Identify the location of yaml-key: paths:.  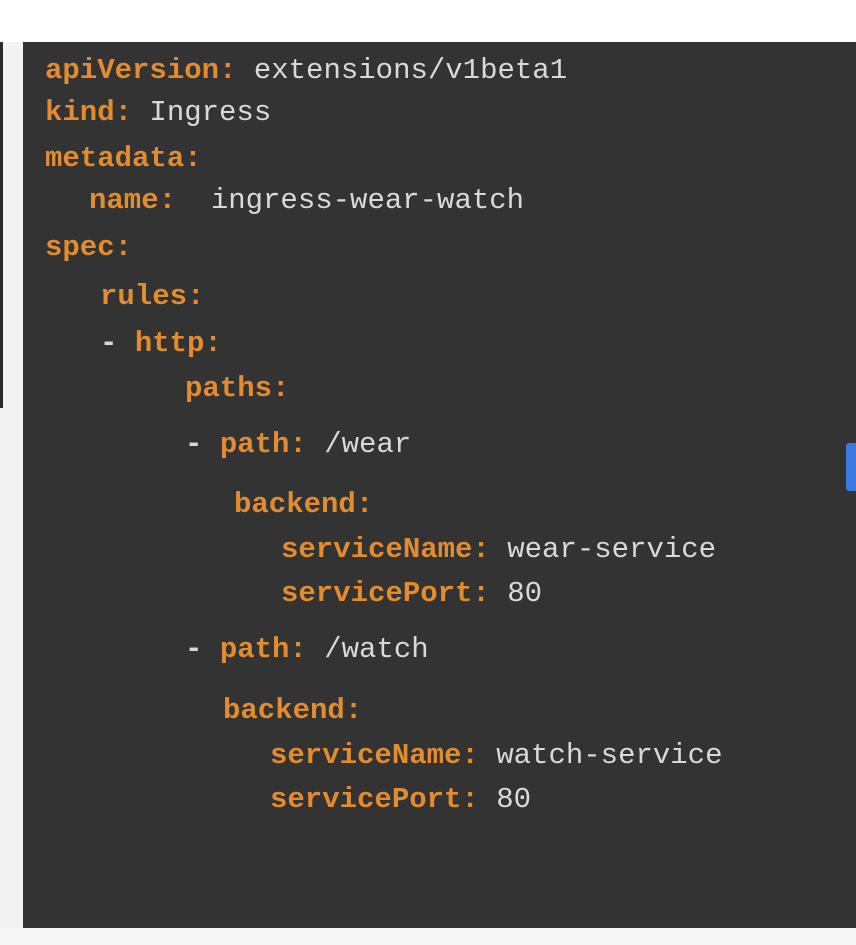
(237, 388).